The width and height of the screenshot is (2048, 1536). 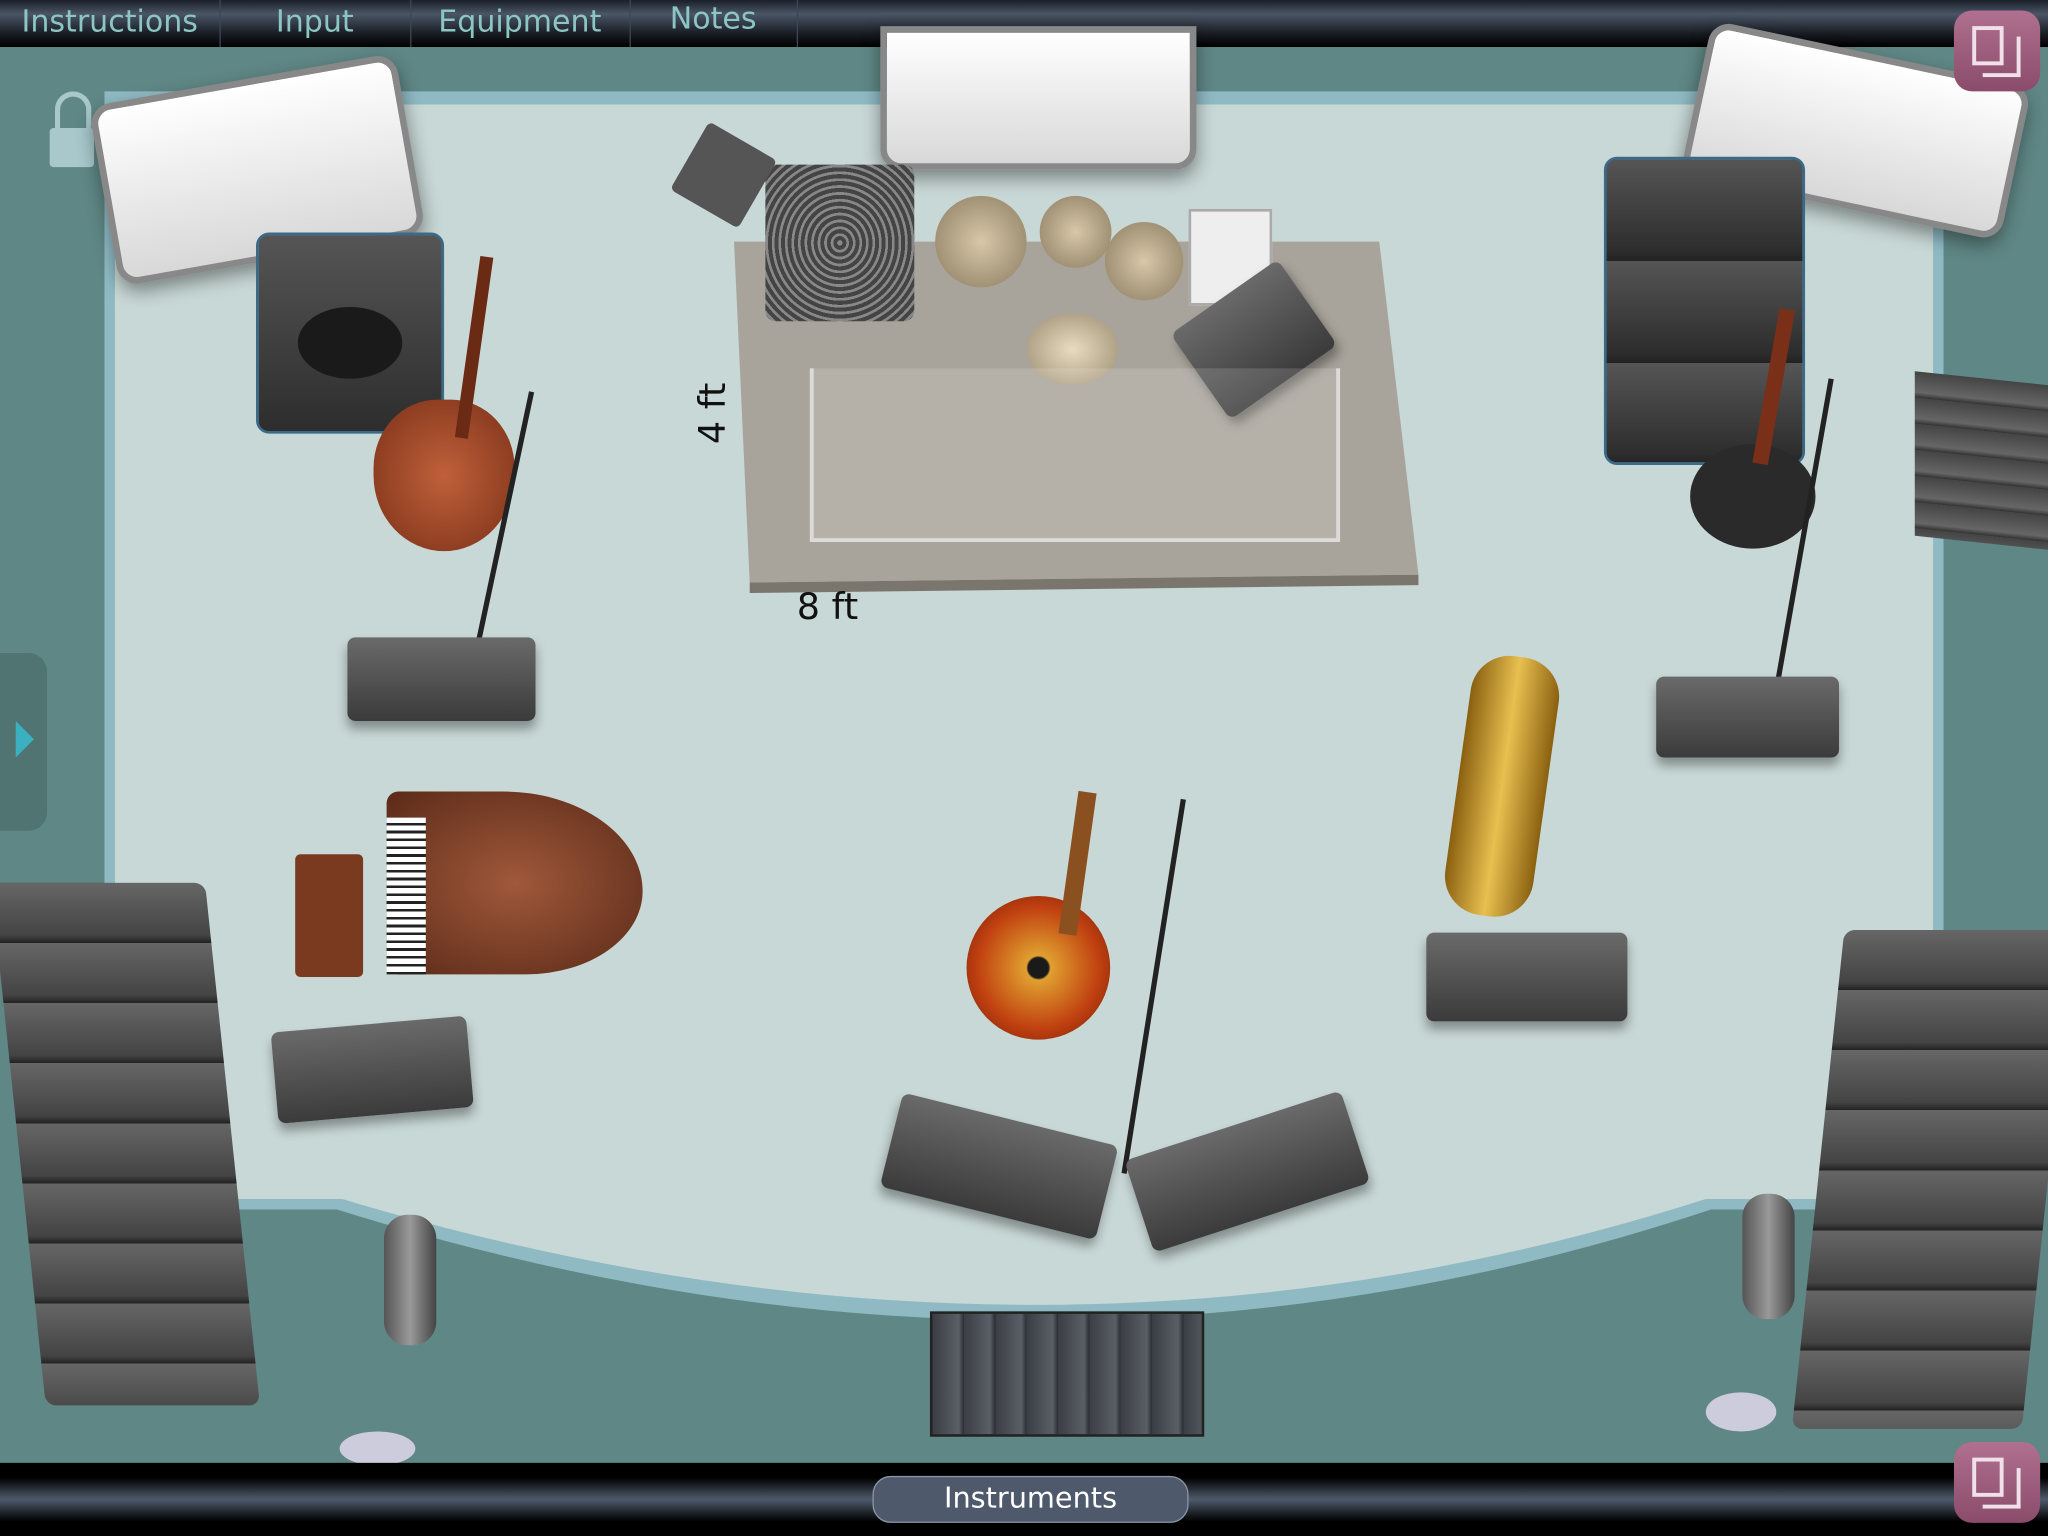 What do you see at coordinates (1039, 915) in the screenshot?
I see `acoustic-guitar` at bounding box center [1039, 915].